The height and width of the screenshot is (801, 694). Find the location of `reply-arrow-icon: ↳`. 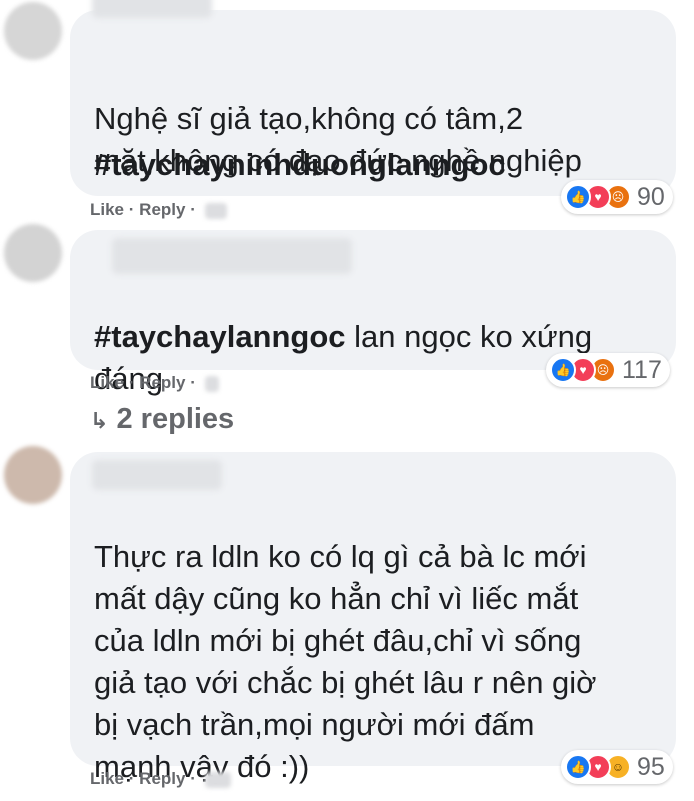

reply-arrow-icon: ↳ is located at coordinates (99, 420).